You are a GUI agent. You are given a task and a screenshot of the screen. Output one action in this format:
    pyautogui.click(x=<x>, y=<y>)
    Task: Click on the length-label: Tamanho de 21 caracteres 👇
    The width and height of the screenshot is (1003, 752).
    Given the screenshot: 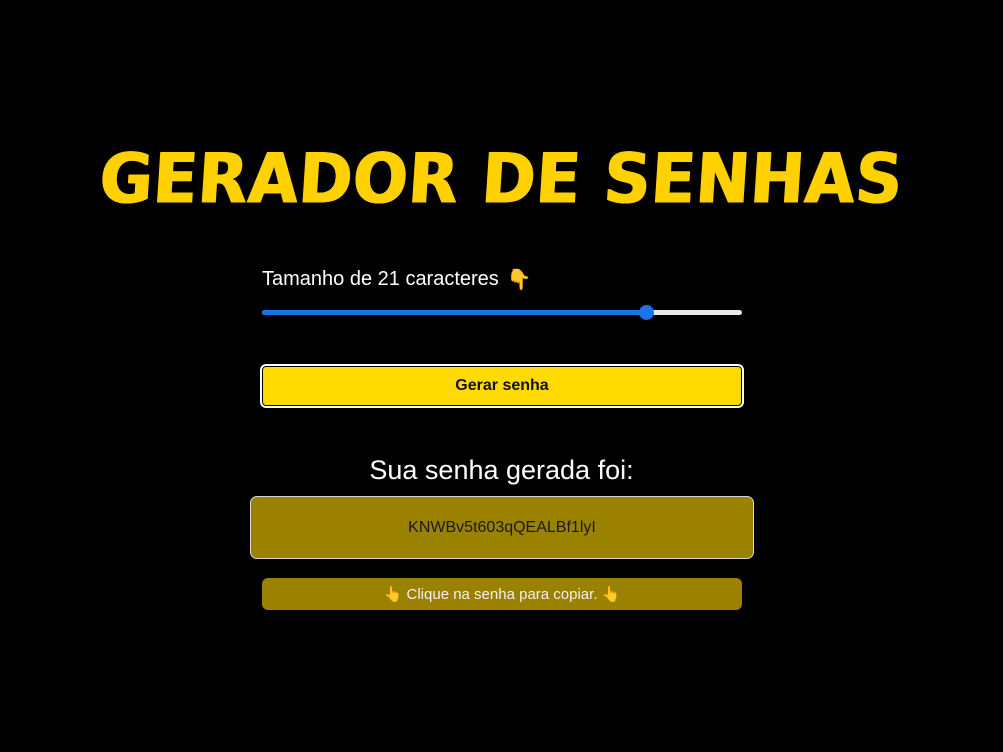 What is the action you would take?
    pyautogui.click(x=397, y=279)
    